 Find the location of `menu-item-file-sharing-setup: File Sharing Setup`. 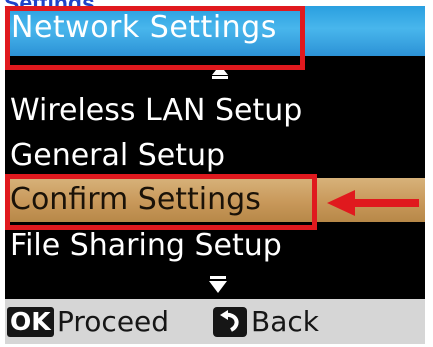

menu-item-file-sharing-setup: File Sharing Setup is located at coordinates (215, 246).